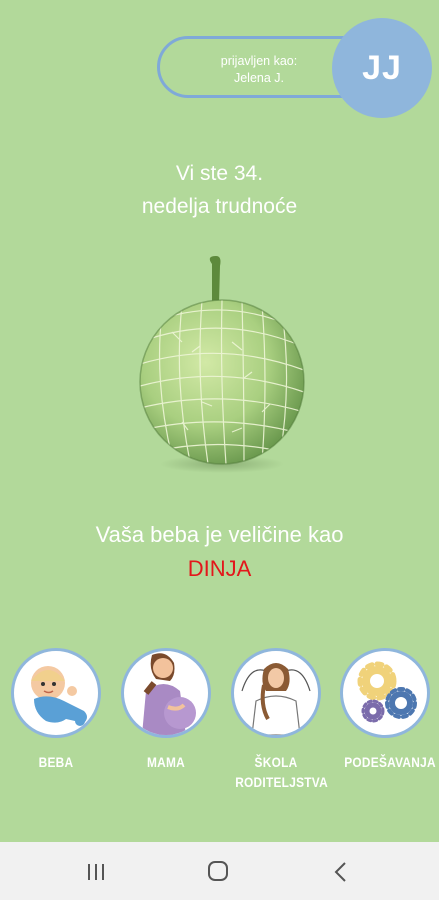 This screenshot has width=439, height=900. What do you see at coordinates (219, 190) in the screenshot?
I see `pregnancy-week: Vi ste 34. nedelja trudnoće` at bounding box center [219, 190].